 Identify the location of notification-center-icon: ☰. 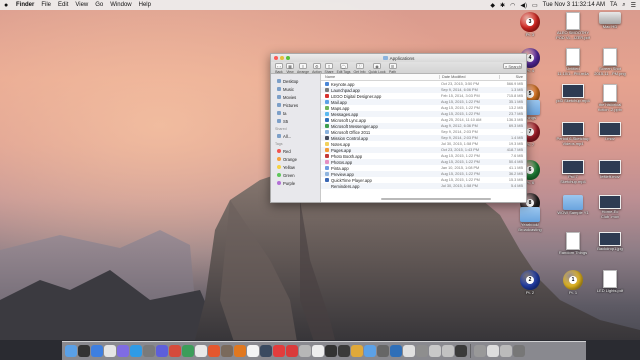
(633, 5).